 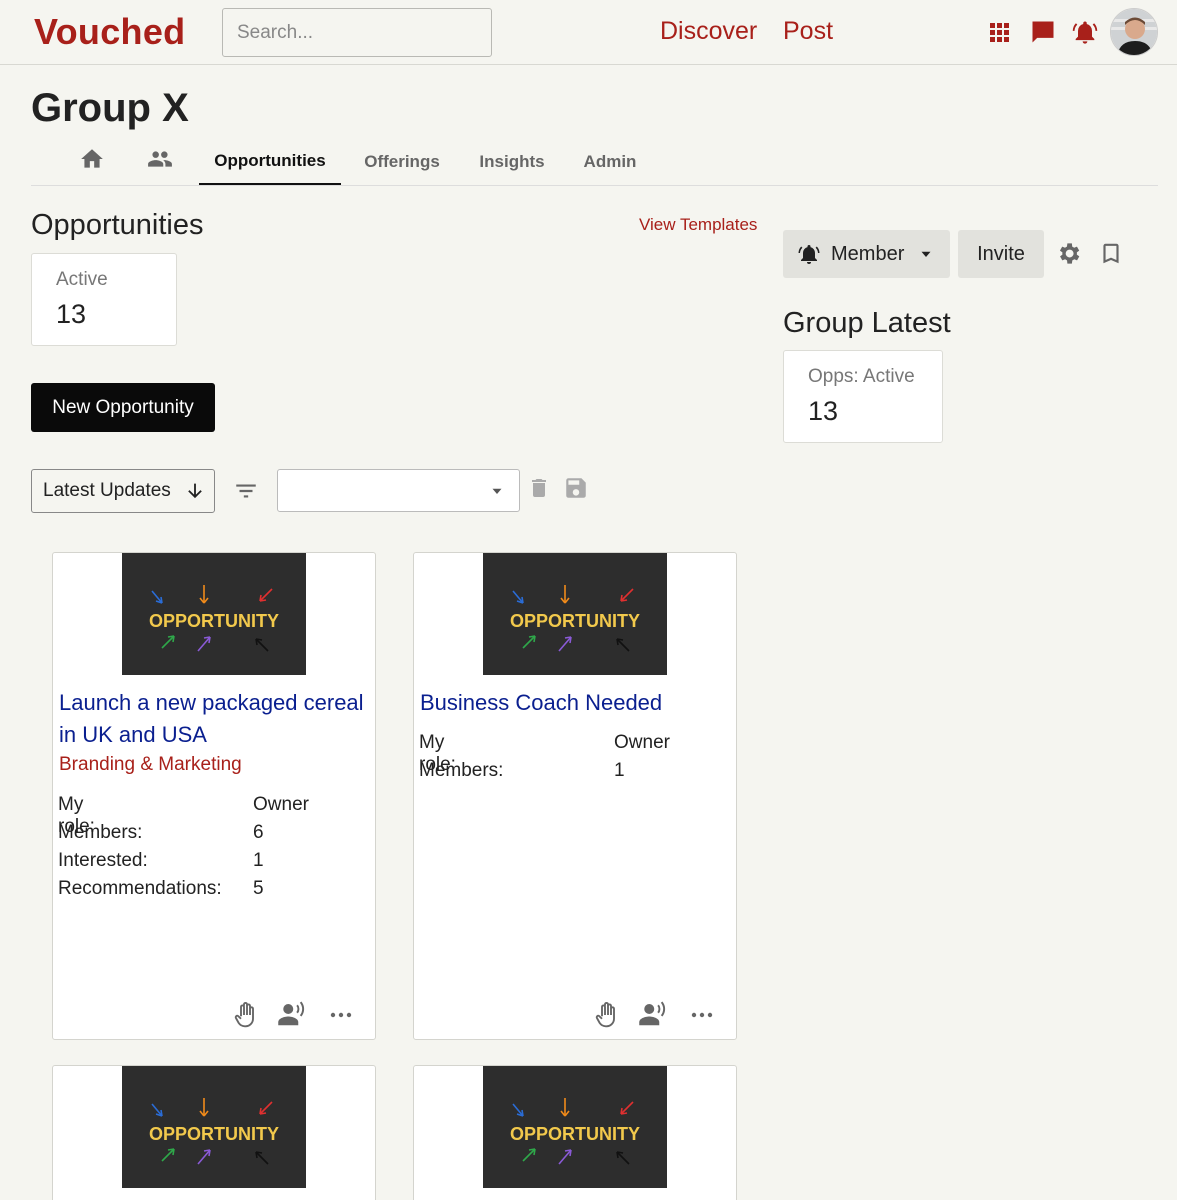 What do you see at coordinates (140, 888) in the screenshot?
I see `row-label: Recommendations:` at bounding box center [140, 888].